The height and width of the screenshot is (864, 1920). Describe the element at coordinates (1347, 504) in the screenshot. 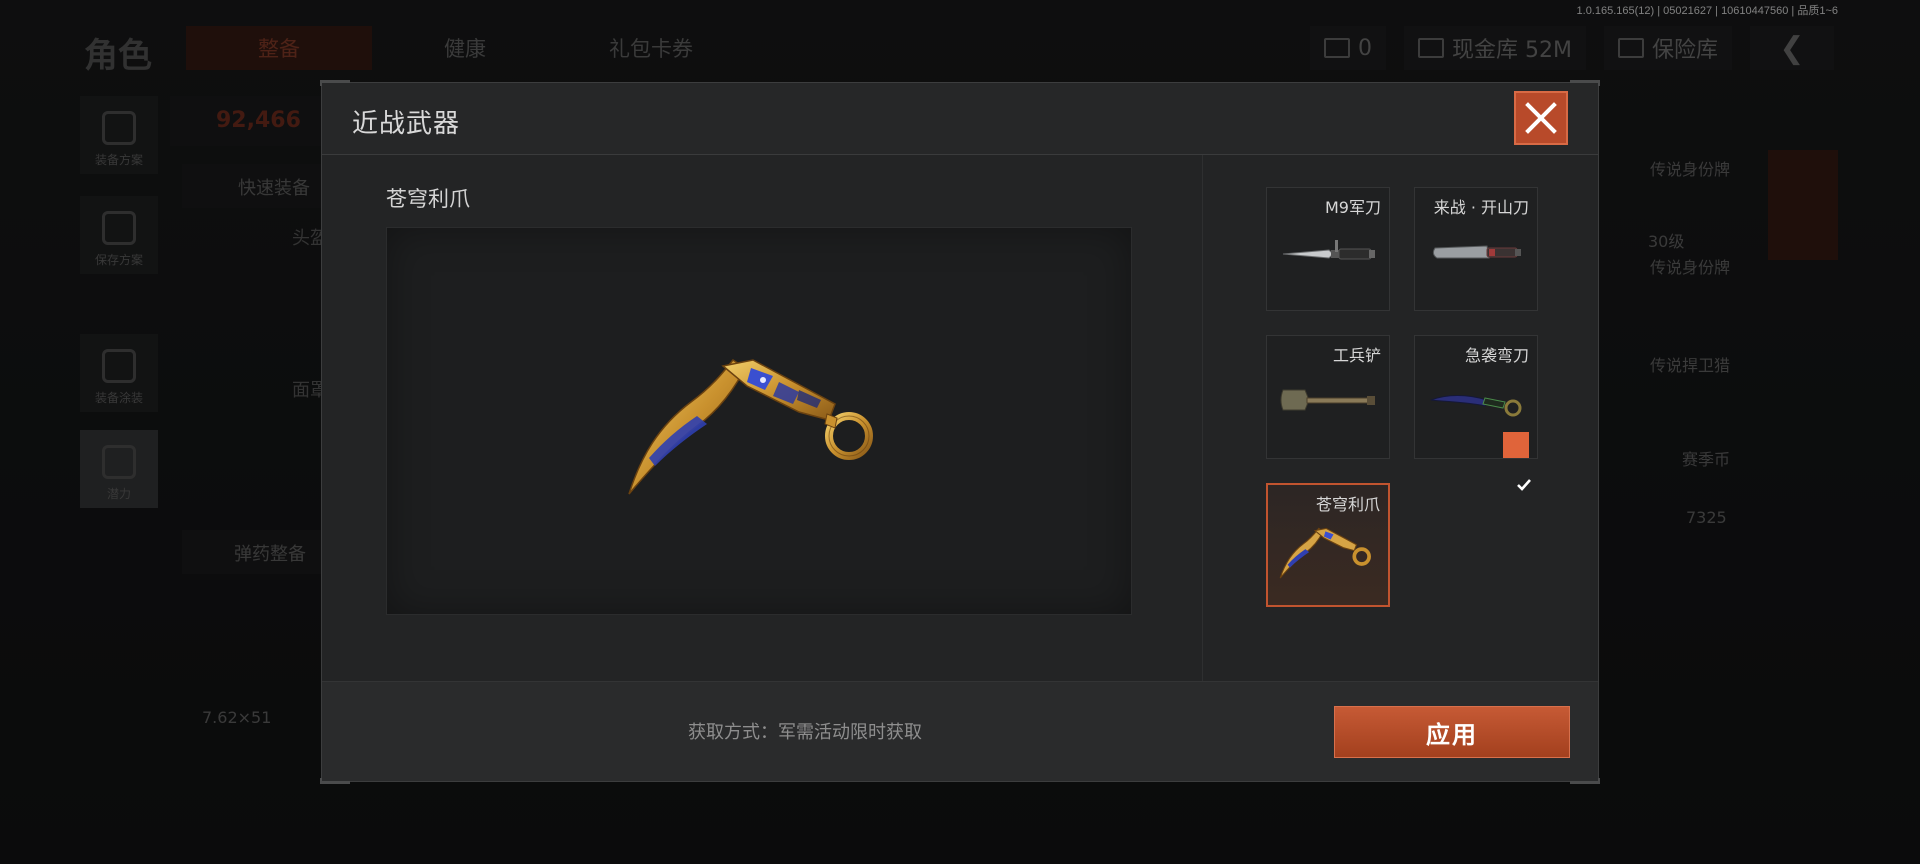

I see `weapon-option-label: 苍穹利爪` at that location.